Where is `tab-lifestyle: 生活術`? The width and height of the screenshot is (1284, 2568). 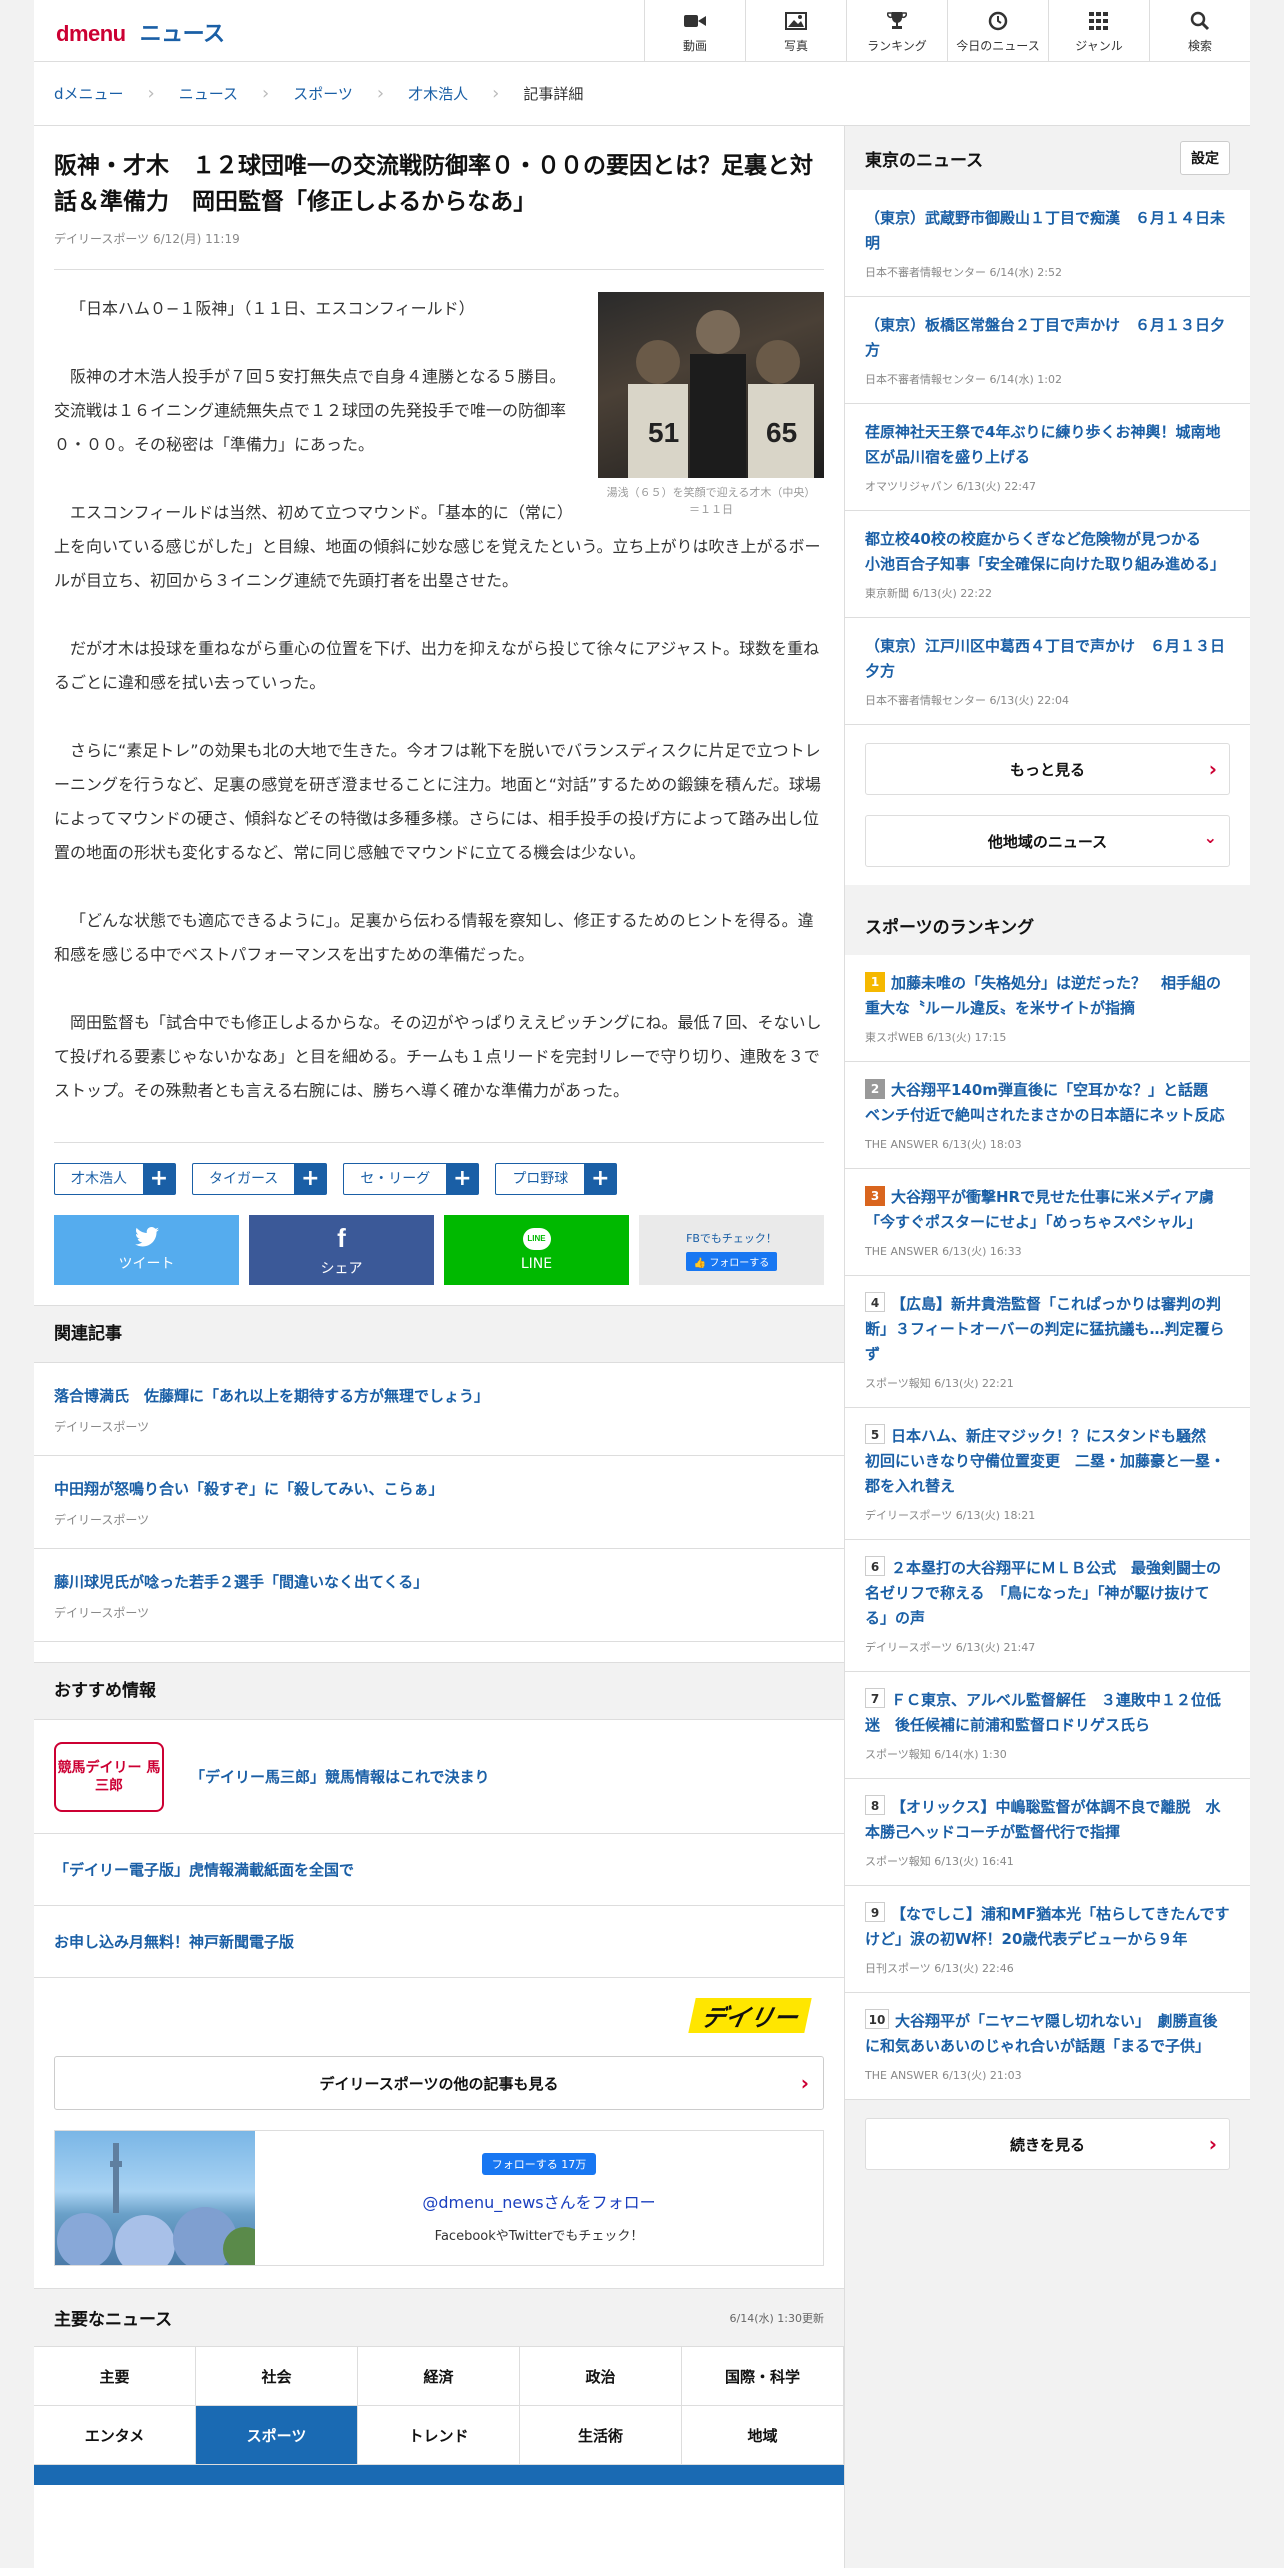 tab-lifestyle: 生活術 is located at coordinates (601, 2435).